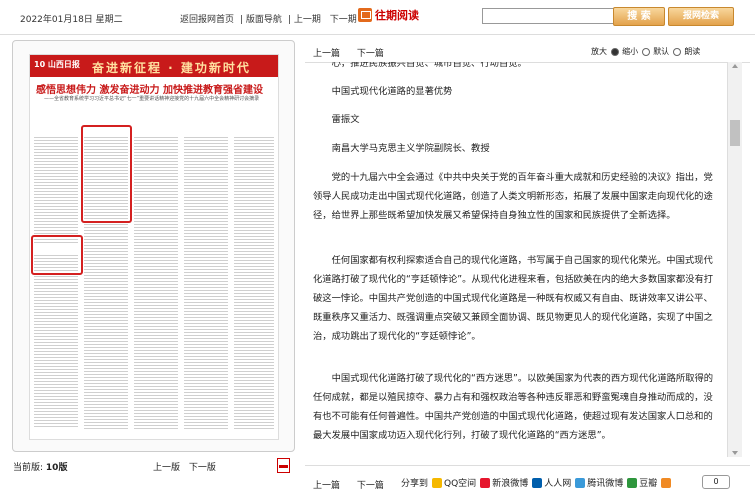 This screenshot has width=755, height=500. I want to click on scroll-up-icon, so click(735, 66).